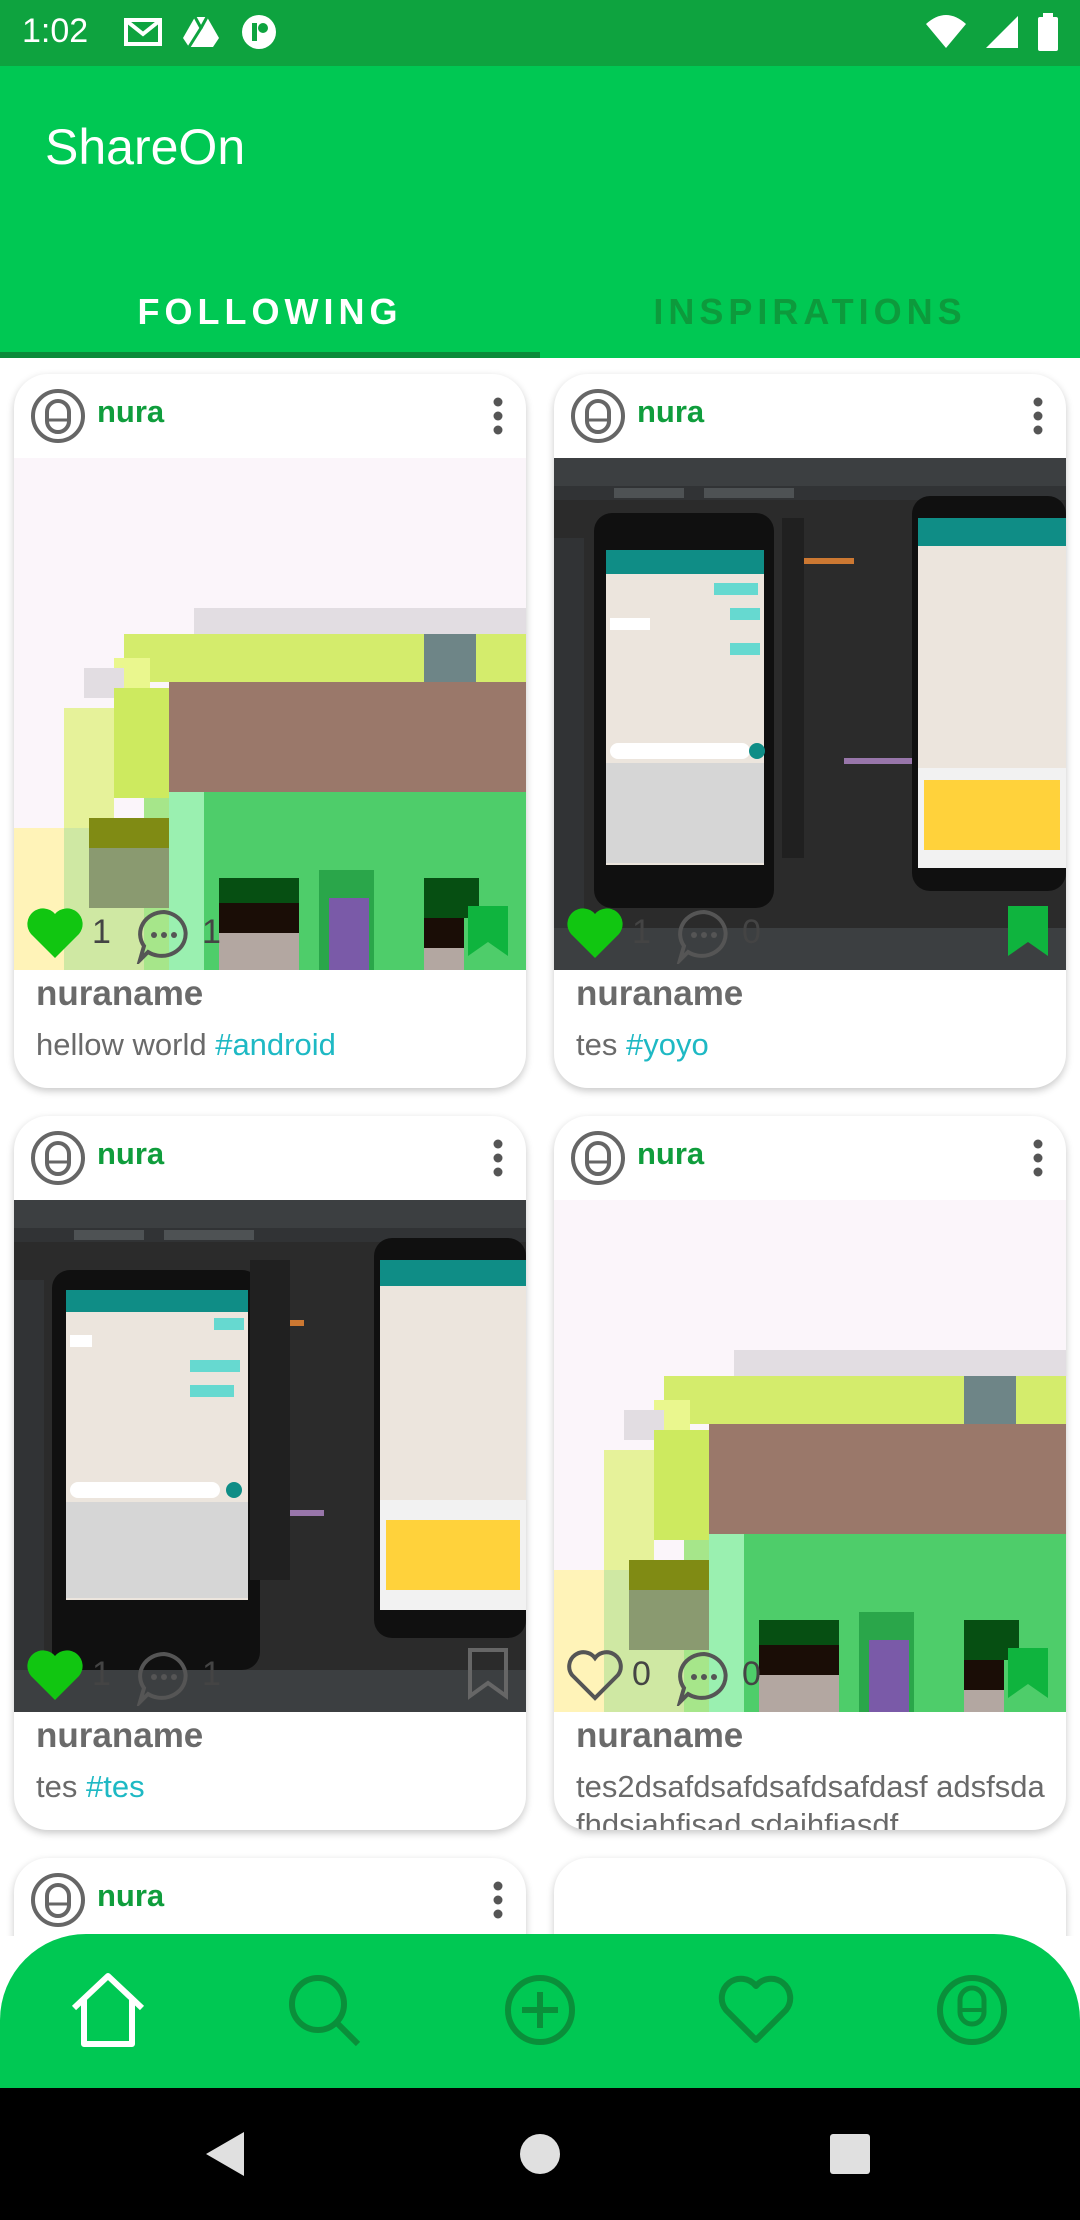 The height and width of the screenshot is (2220, 1080). I want to click on status-bar: 1:02, so click(540, 33).